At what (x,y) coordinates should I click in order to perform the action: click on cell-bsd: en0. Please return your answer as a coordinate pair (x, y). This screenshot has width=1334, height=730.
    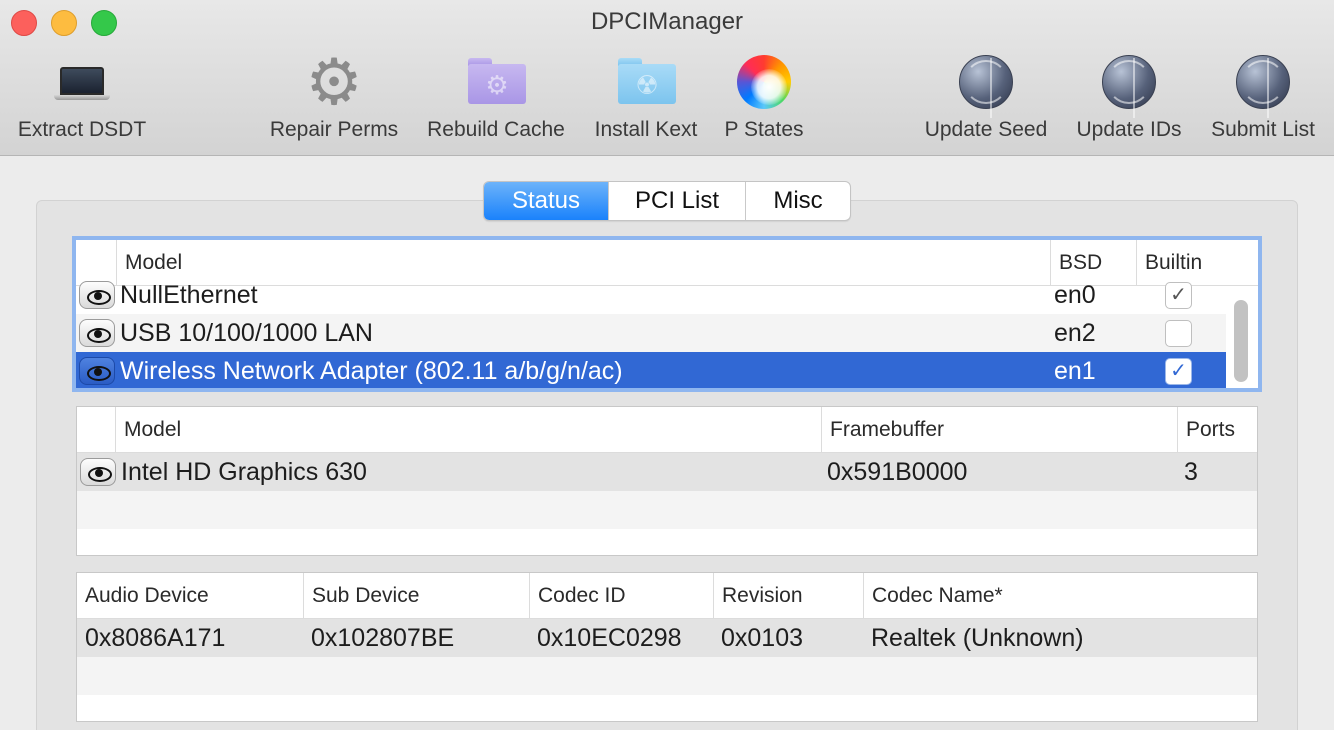
    Looking at the image, I should click on (1075, 295).